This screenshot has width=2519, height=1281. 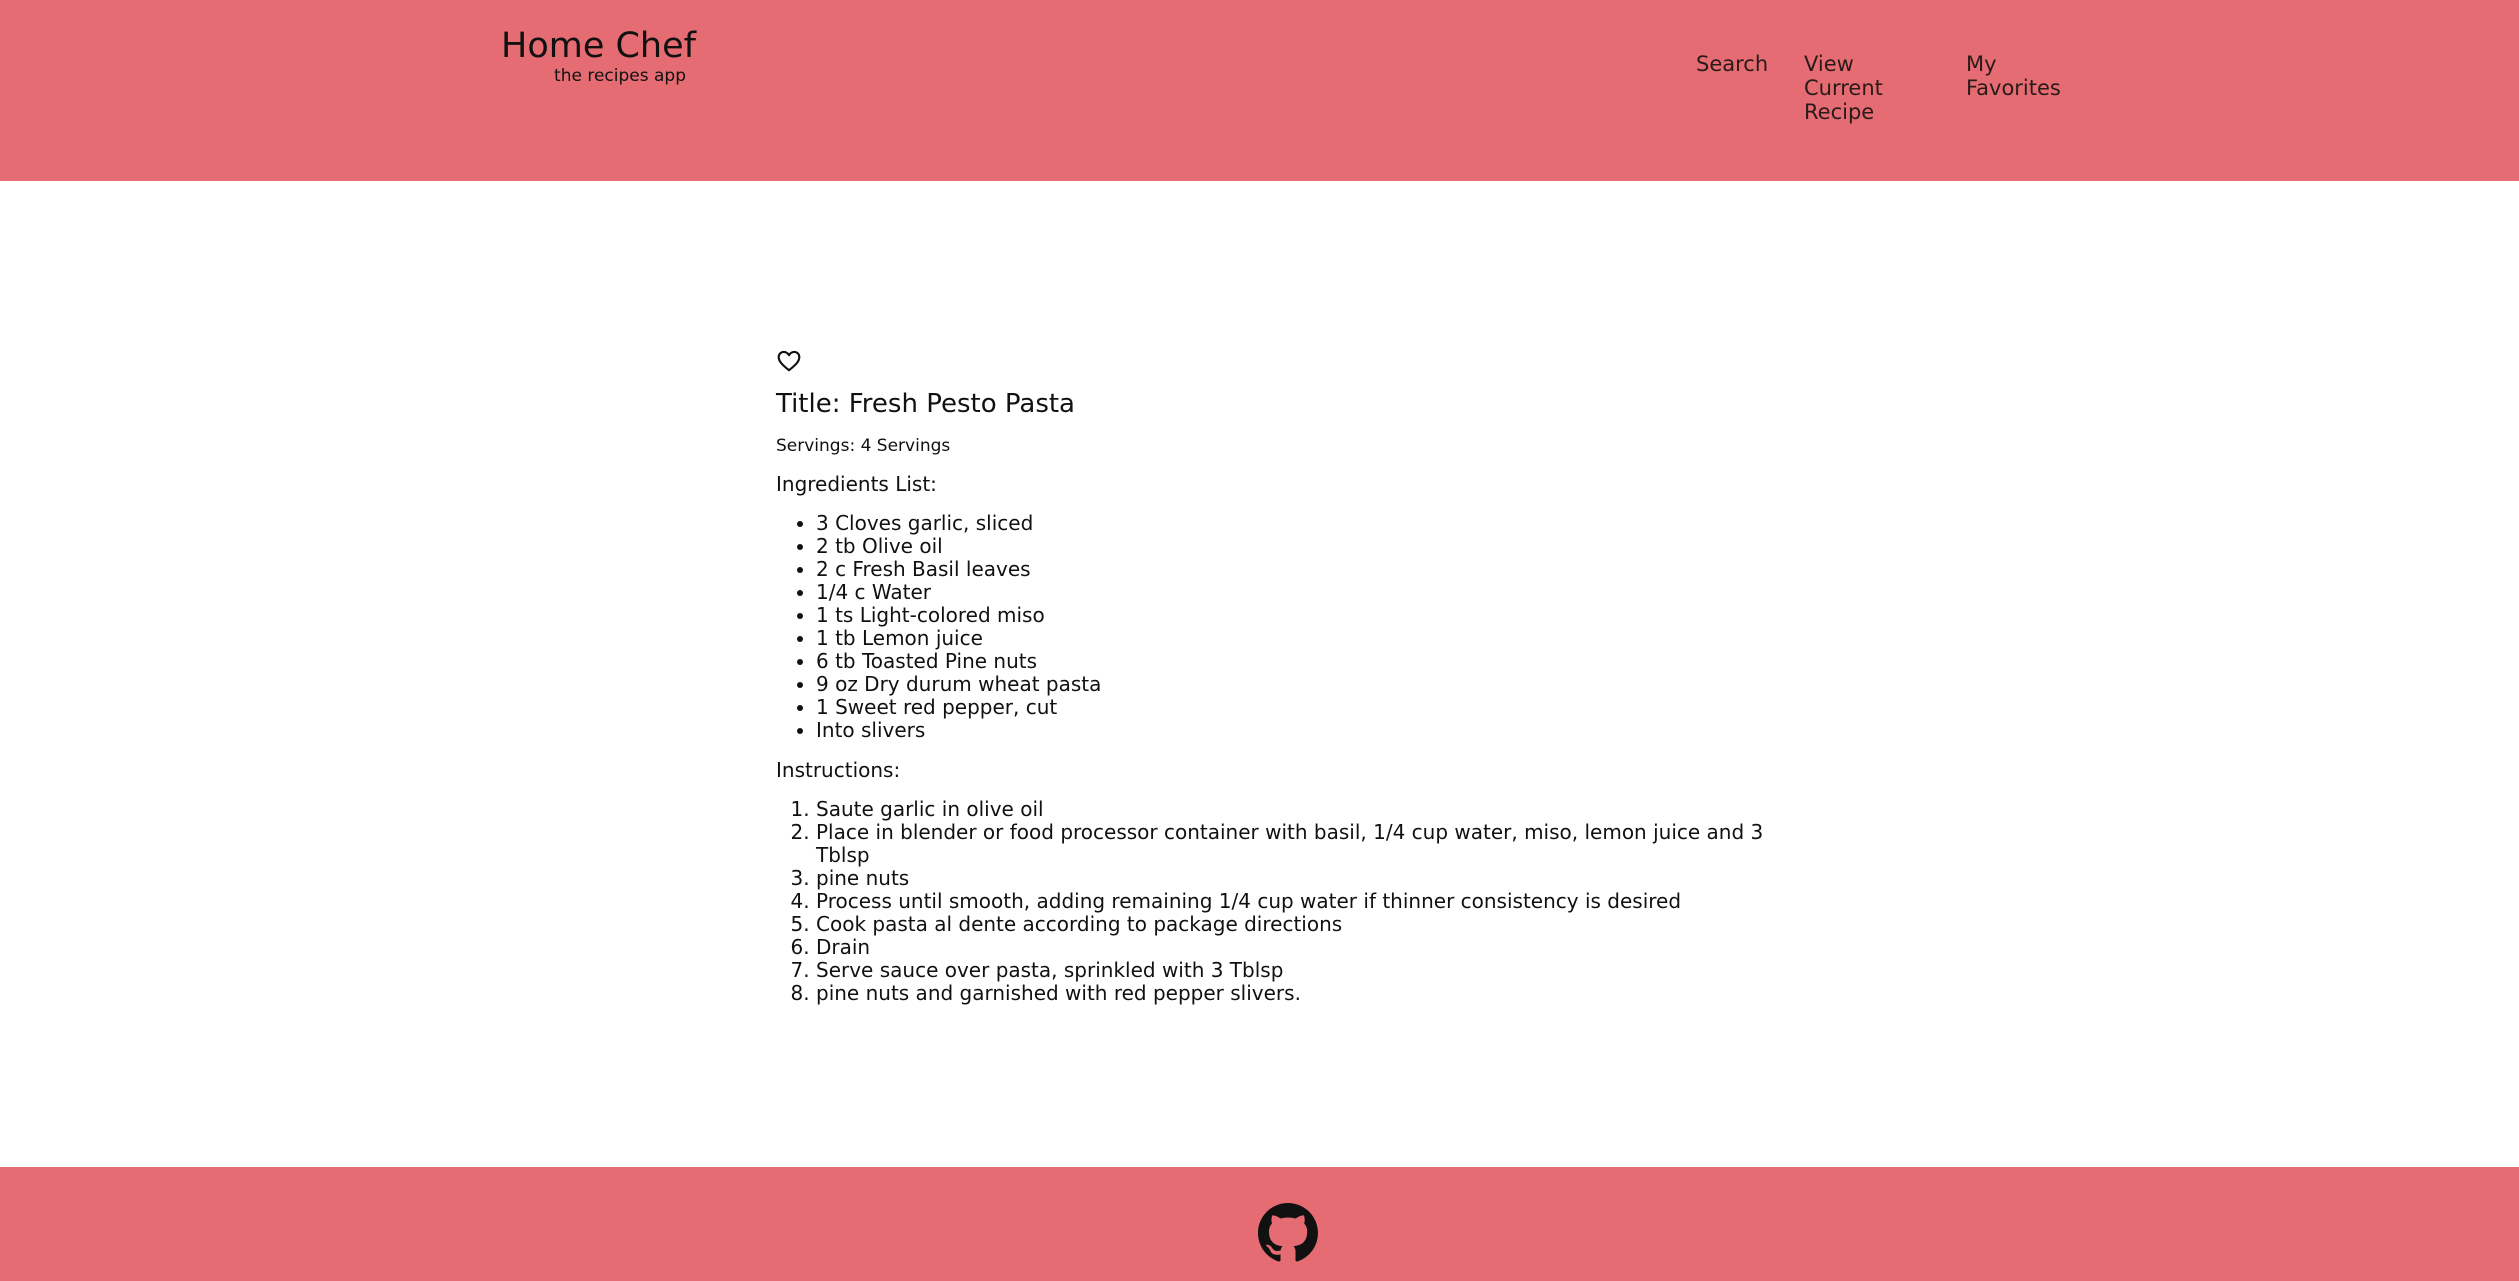 I want to click on ingredient-item: Into slivers, so click(x=1296, y=730).